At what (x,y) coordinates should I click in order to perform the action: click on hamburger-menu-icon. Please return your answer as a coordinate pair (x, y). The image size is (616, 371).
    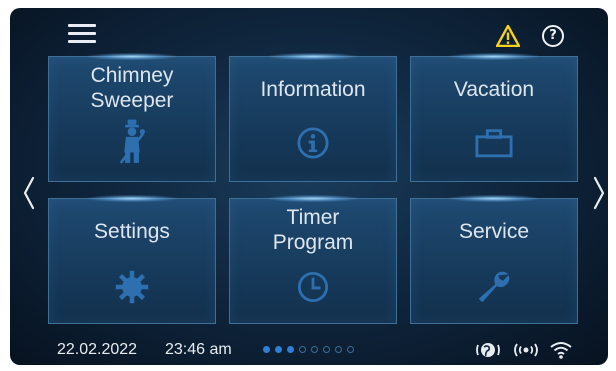
    Looking at the image, I should click on (82, 35).